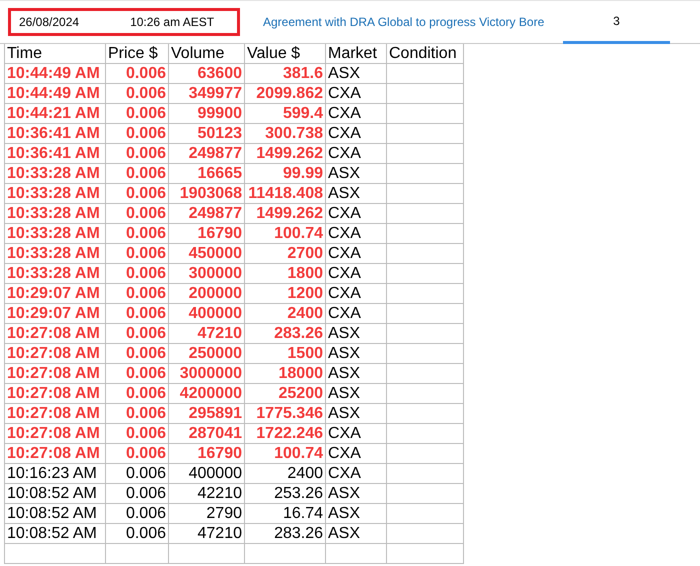  What do you see at coordinates (285, 254) in the screenshot?
I see `table-cell: 2700` at bounding box center [285, 254].